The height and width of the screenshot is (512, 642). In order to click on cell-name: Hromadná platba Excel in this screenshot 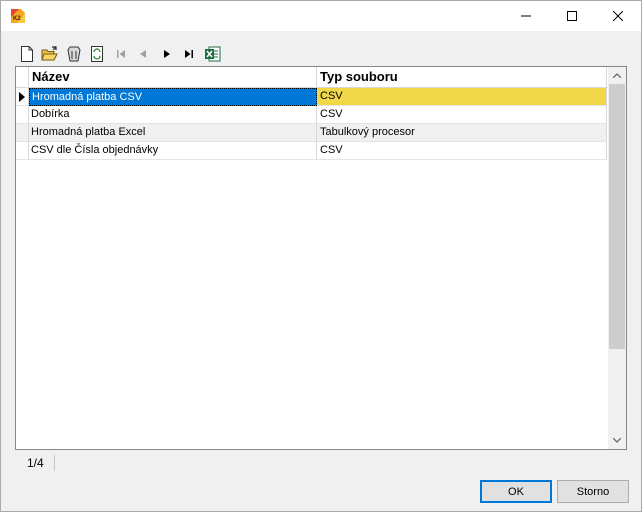, I will do `click(173, 133)`.